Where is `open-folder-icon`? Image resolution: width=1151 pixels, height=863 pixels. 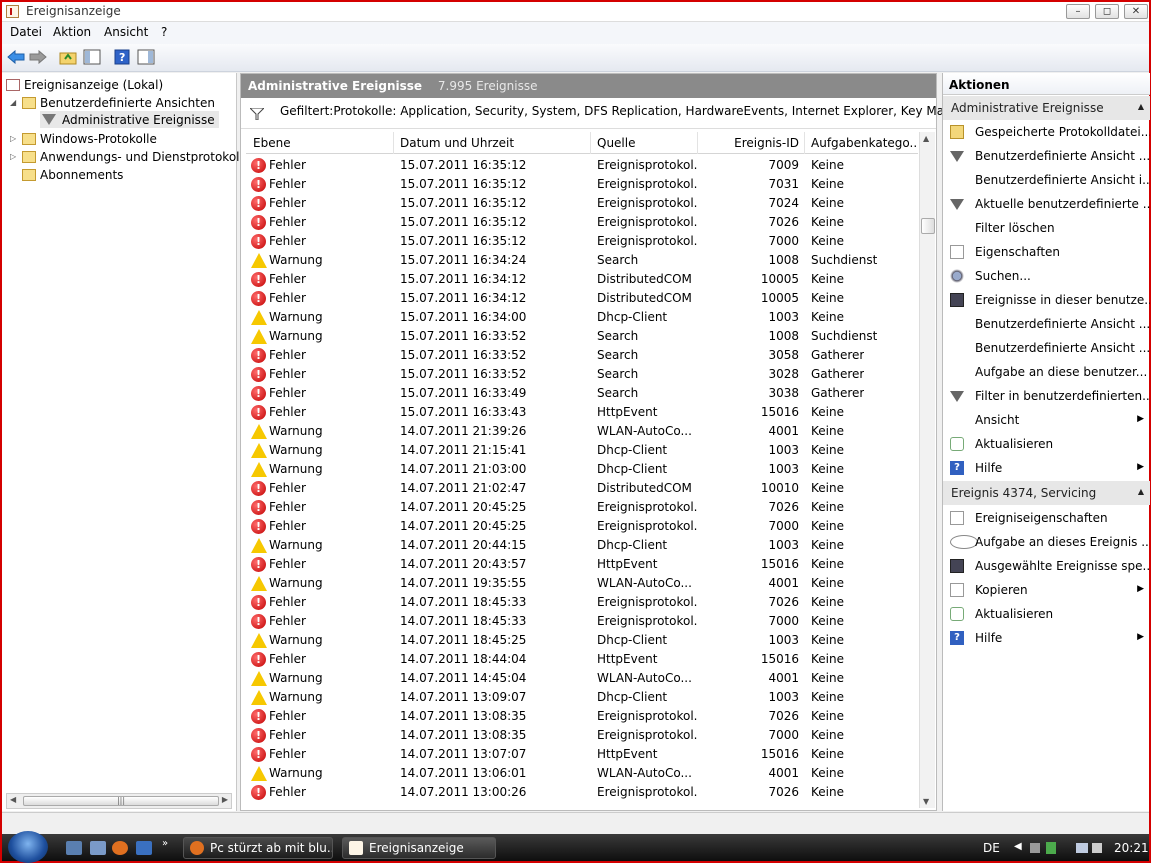
open-folder-icon is located at coordinates (68, 57).